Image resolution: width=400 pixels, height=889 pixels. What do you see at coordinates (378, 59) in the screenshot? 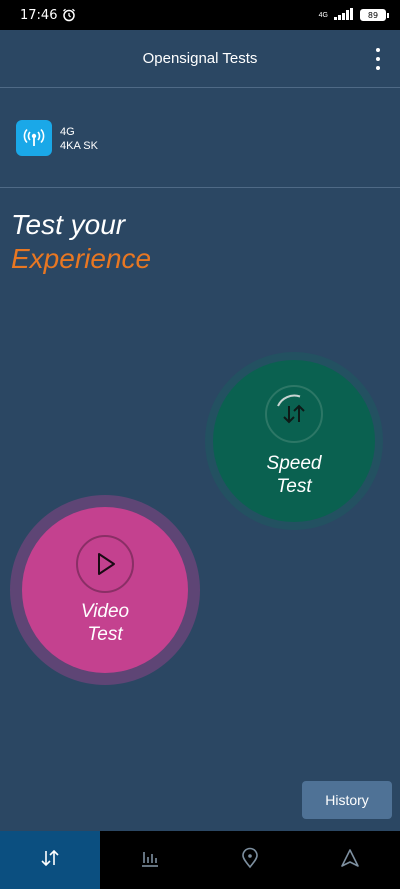
I see `overflow-menu-icon` at bounding box center [378, 59].